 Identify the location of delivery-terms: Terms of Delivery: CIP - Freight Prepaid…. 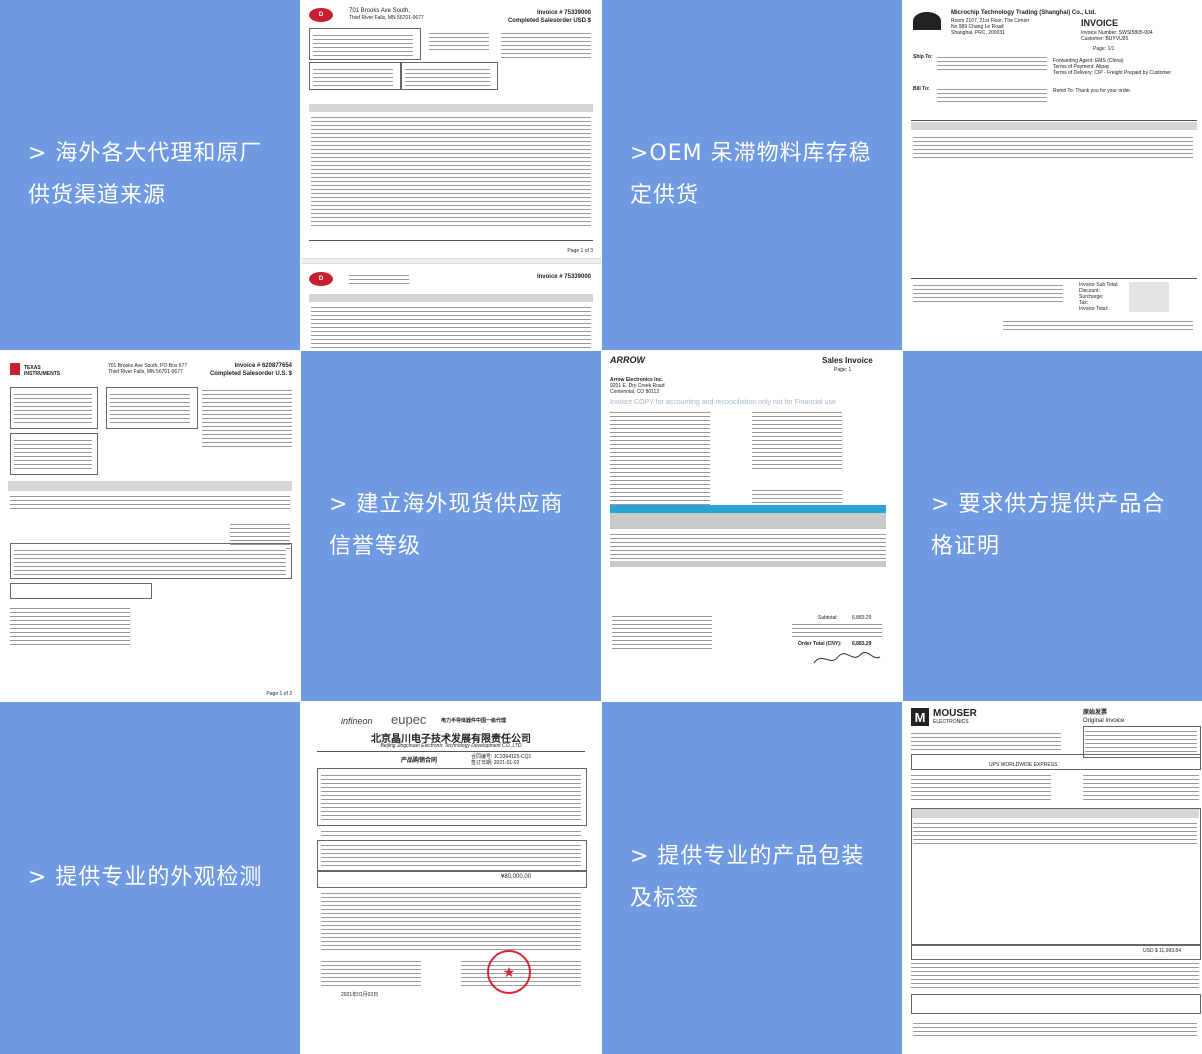
(1112, 73).